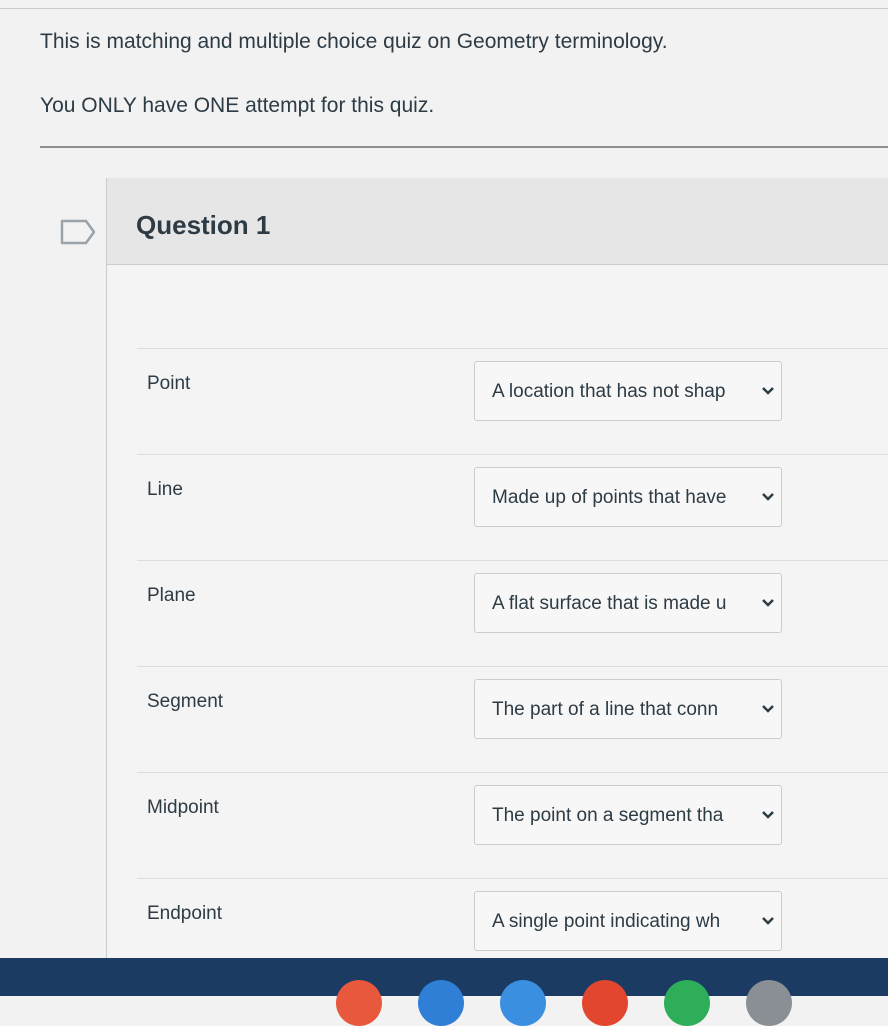  What do you see at coordinates (444, 8) in the screenshot?
I see `top-divider` at bounding box center [444, 8].